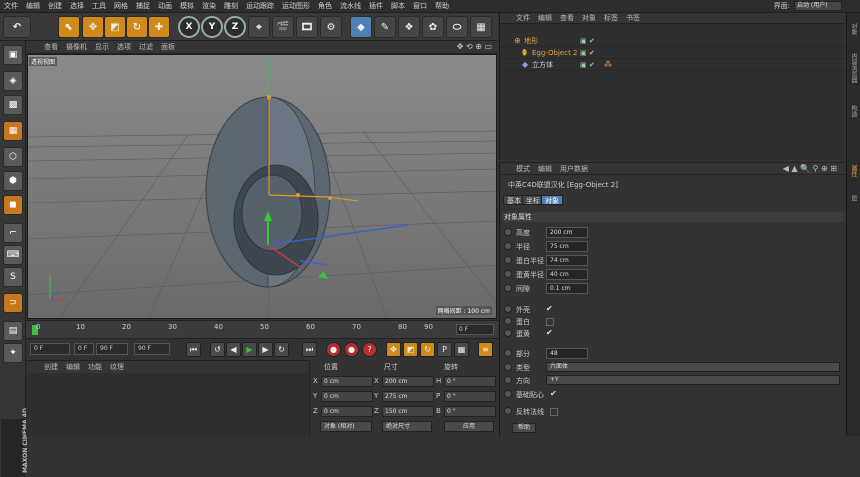 The height and width of the screenshot is (477, 860). Describe the element at coordinates (523, 18) in the screenshot. I see `obj-menu-file: 文件` at that location.